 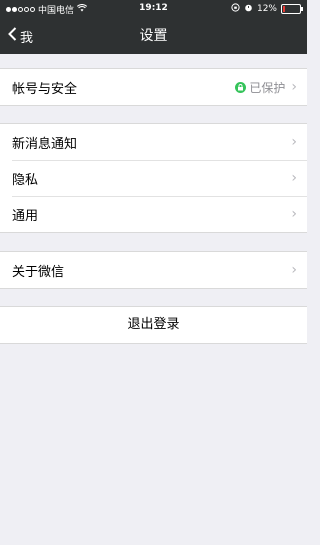 I want to click on about-label: 关于微信, so click(x=38, y=272).